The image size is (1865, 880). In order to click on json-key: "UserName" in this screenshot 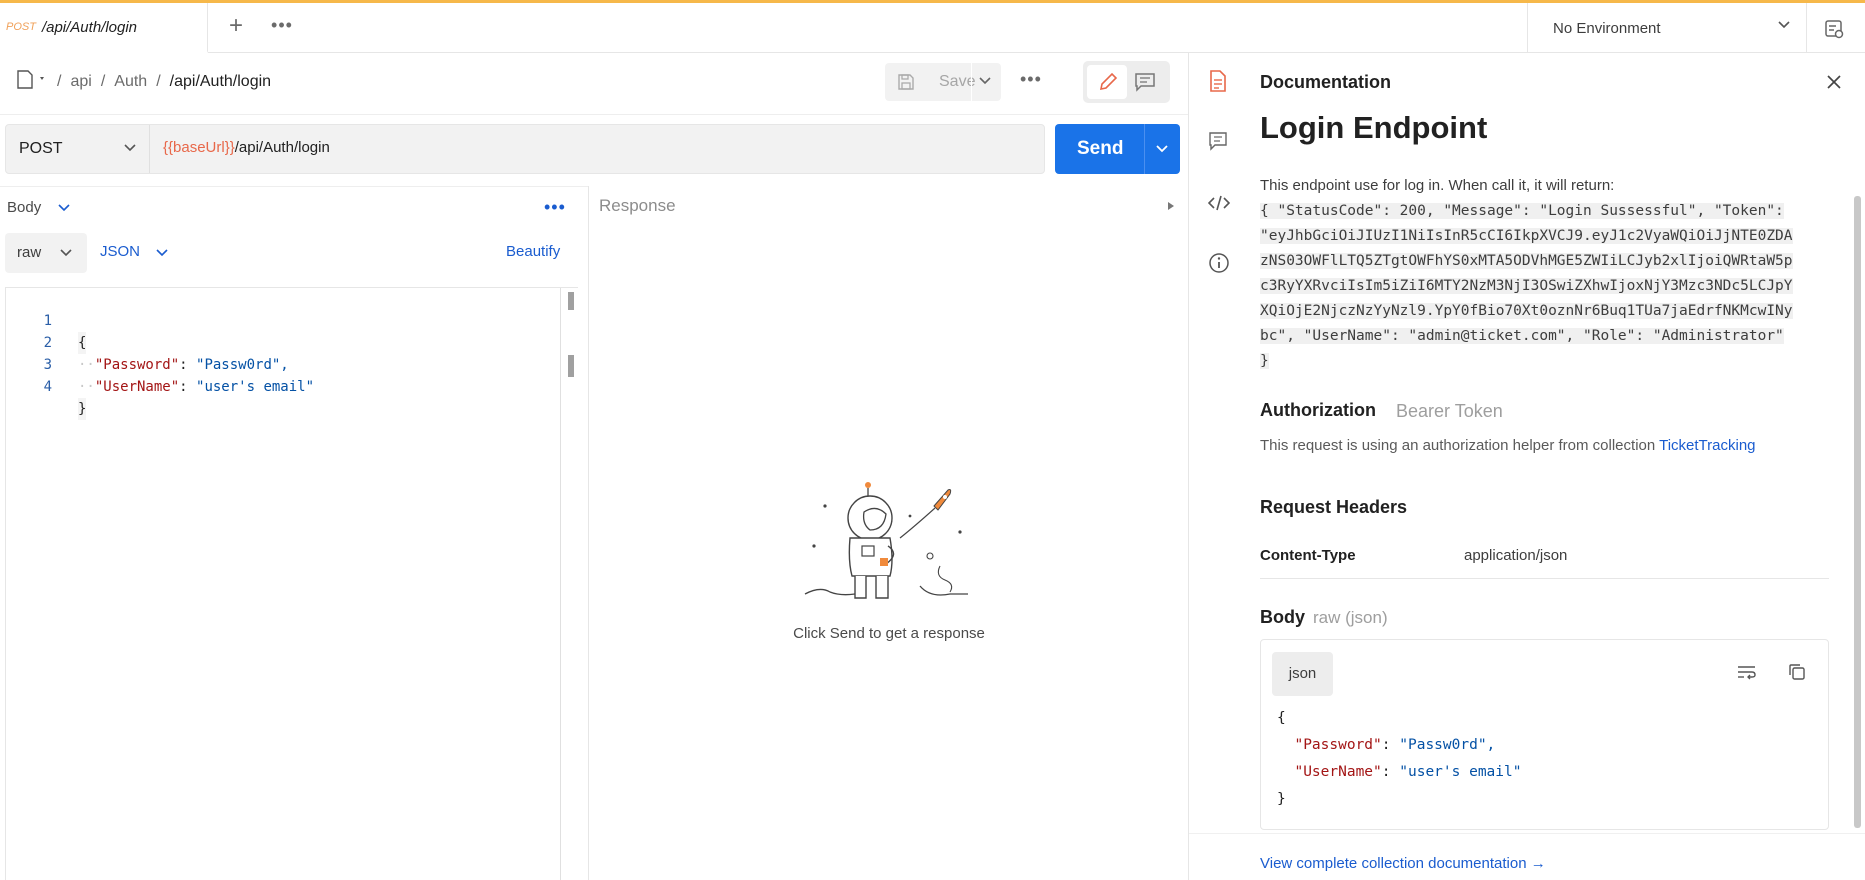, I will do `click(1338, 772)`.